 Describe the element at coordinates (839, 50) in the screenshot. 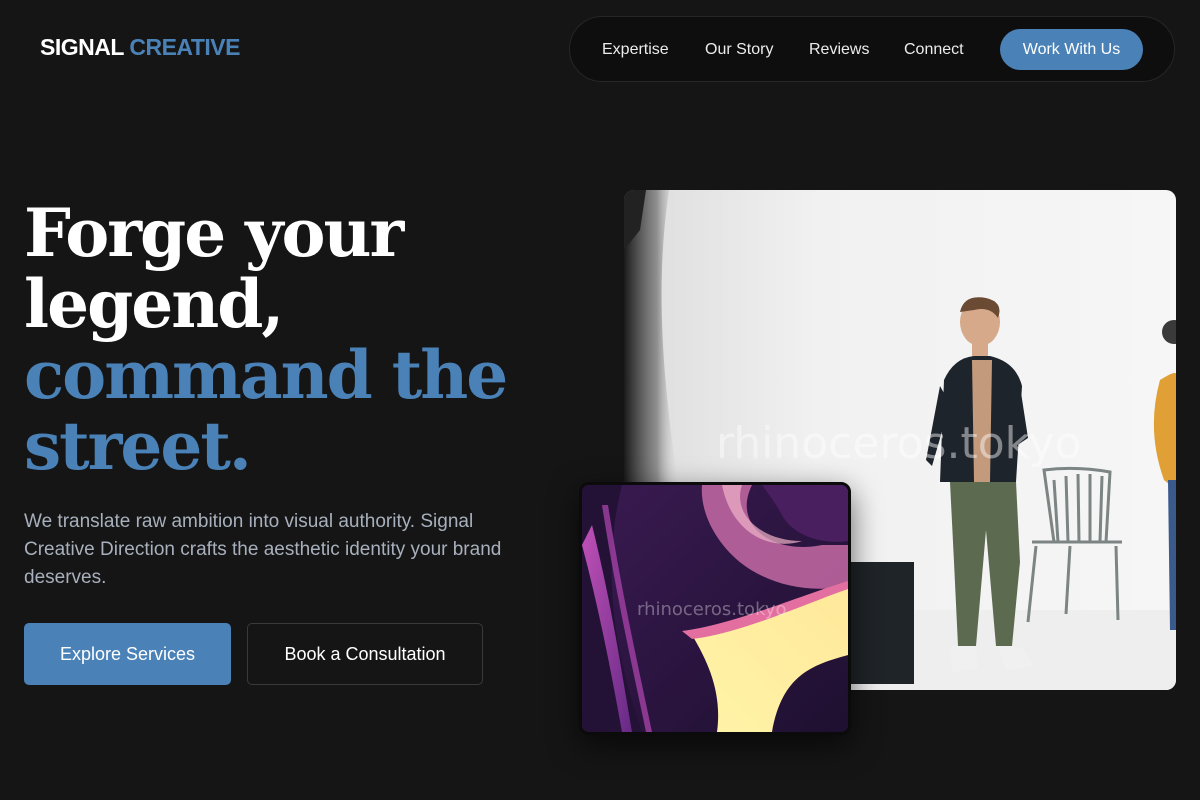

I see `nav-link-reviews: Reviews` at that location.